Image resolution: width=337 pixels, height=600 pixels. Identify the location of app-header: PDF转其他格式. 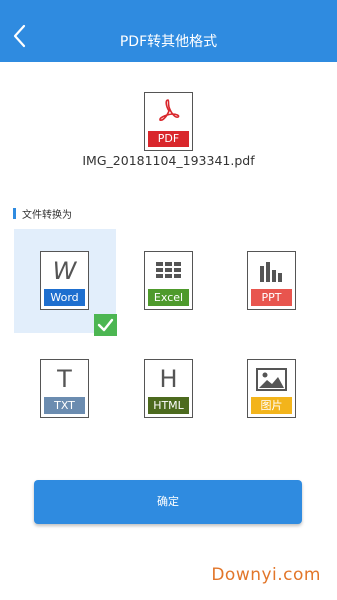
(168, 31).